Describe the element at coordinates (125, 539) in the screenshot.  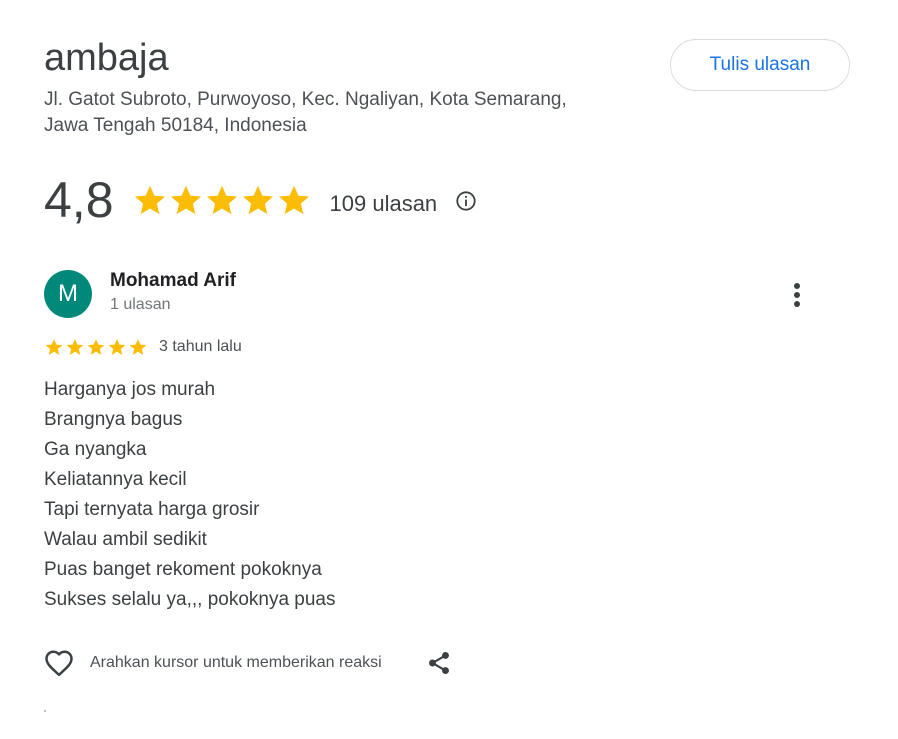
I see `review-line: Walau ambil sedikit` at that location.